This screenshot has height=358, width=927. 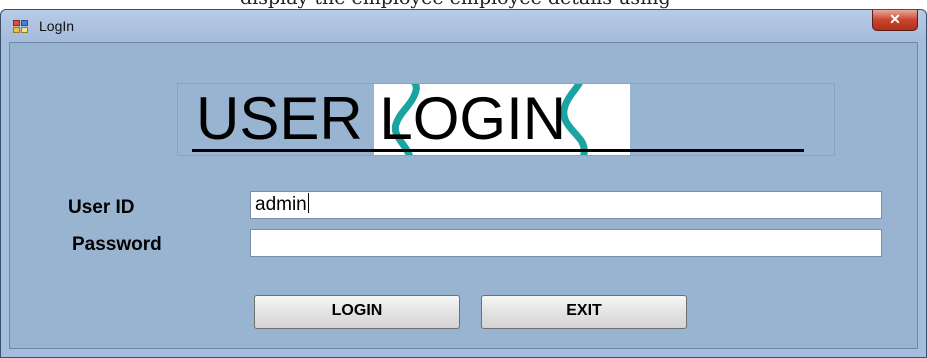 I want to click on login-button: LOGIN, so click(x=357, y=312).